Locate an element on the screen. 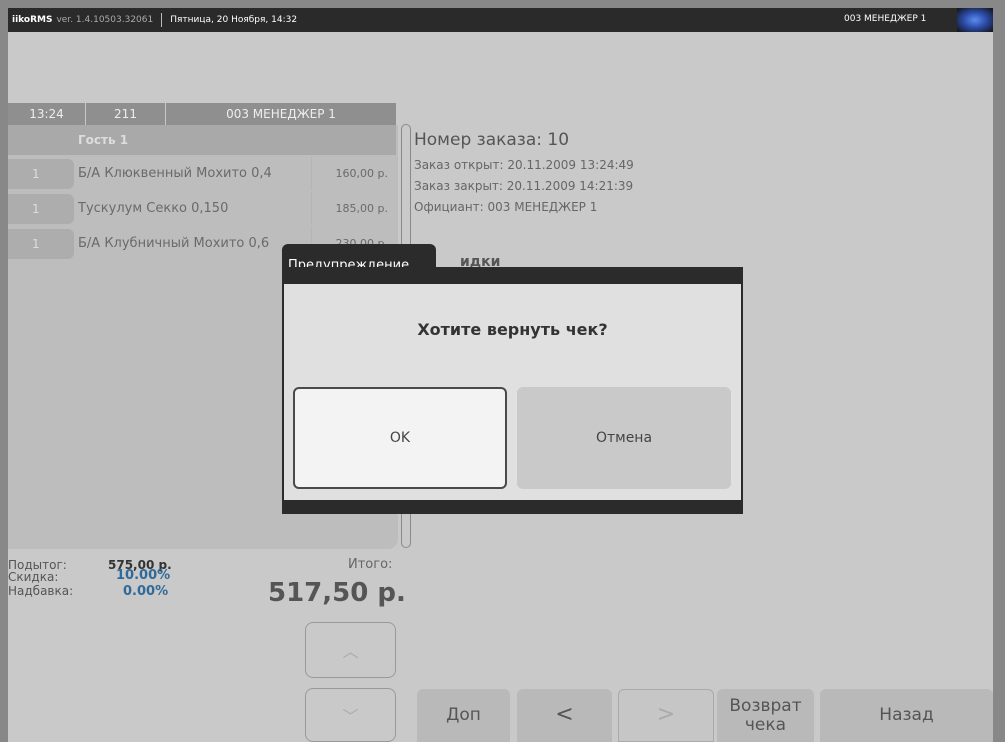  guest-header: Гость 1 is located at coordinates (202, 140).